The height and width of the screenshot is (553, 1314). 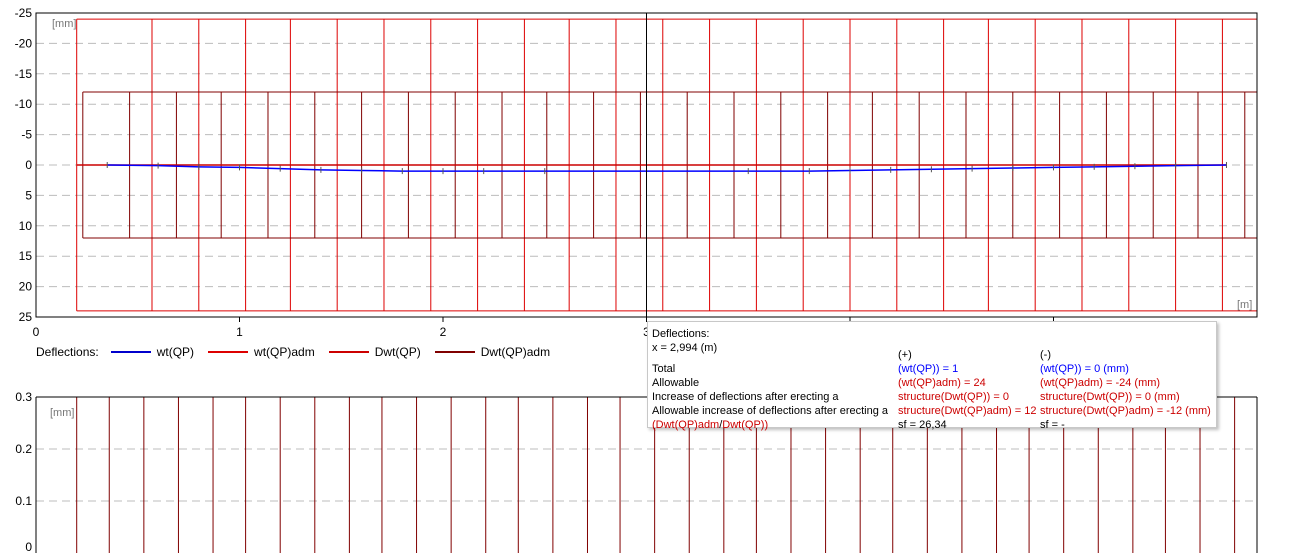 What do you see at coordinates (23, 397) in the screenshot?
I see `y-tick-label: 0.3` at bounding box center [23, 397].